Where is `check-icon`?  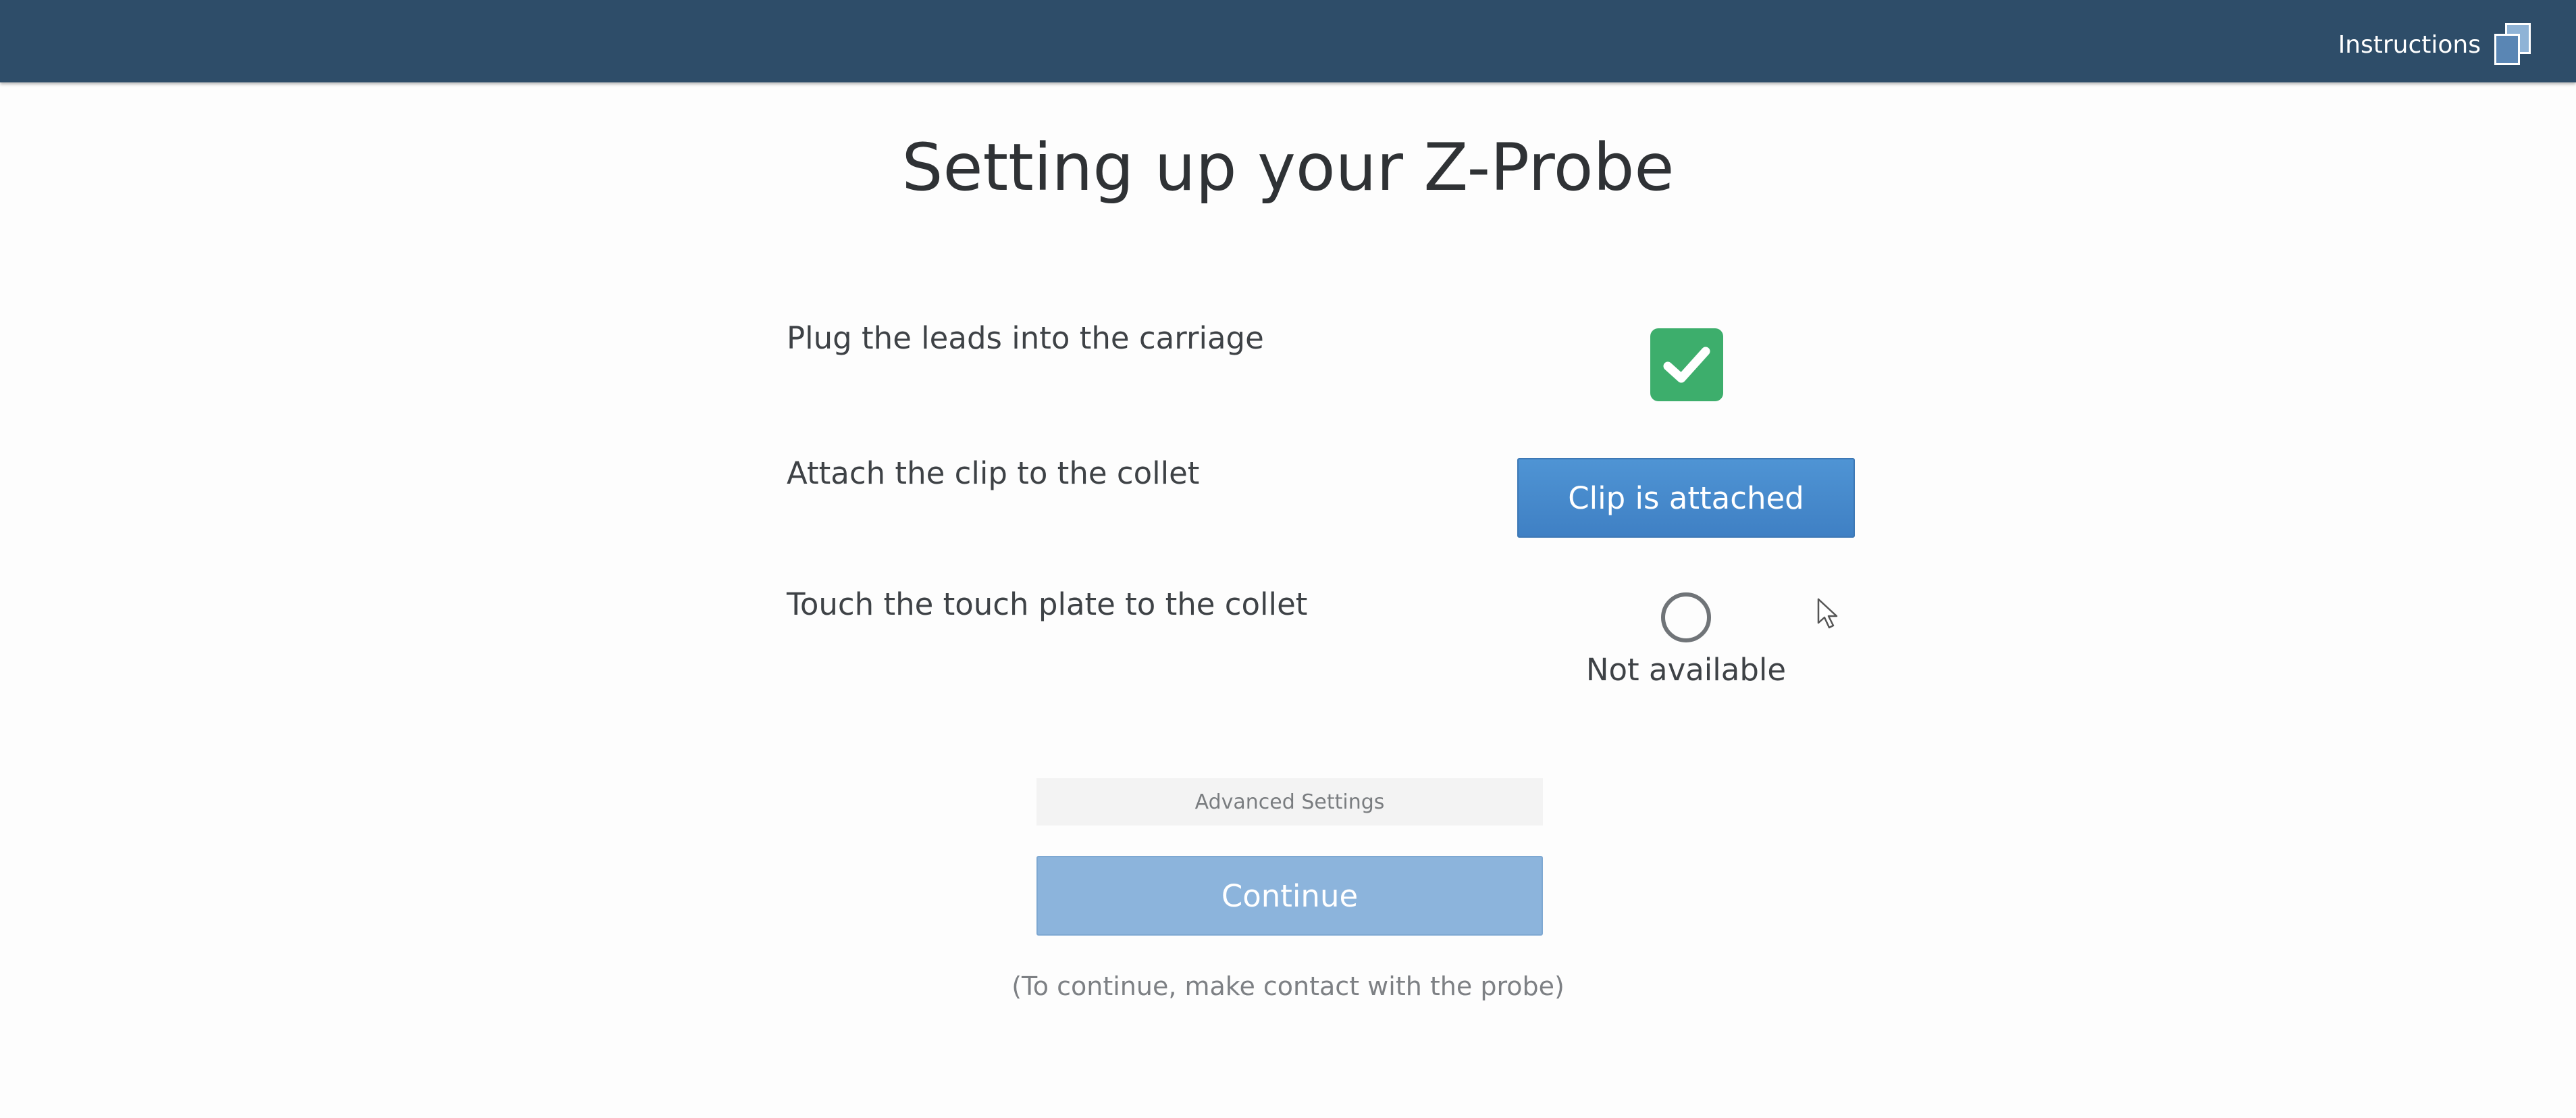
check-icon is located at coordinates (1686, 365).